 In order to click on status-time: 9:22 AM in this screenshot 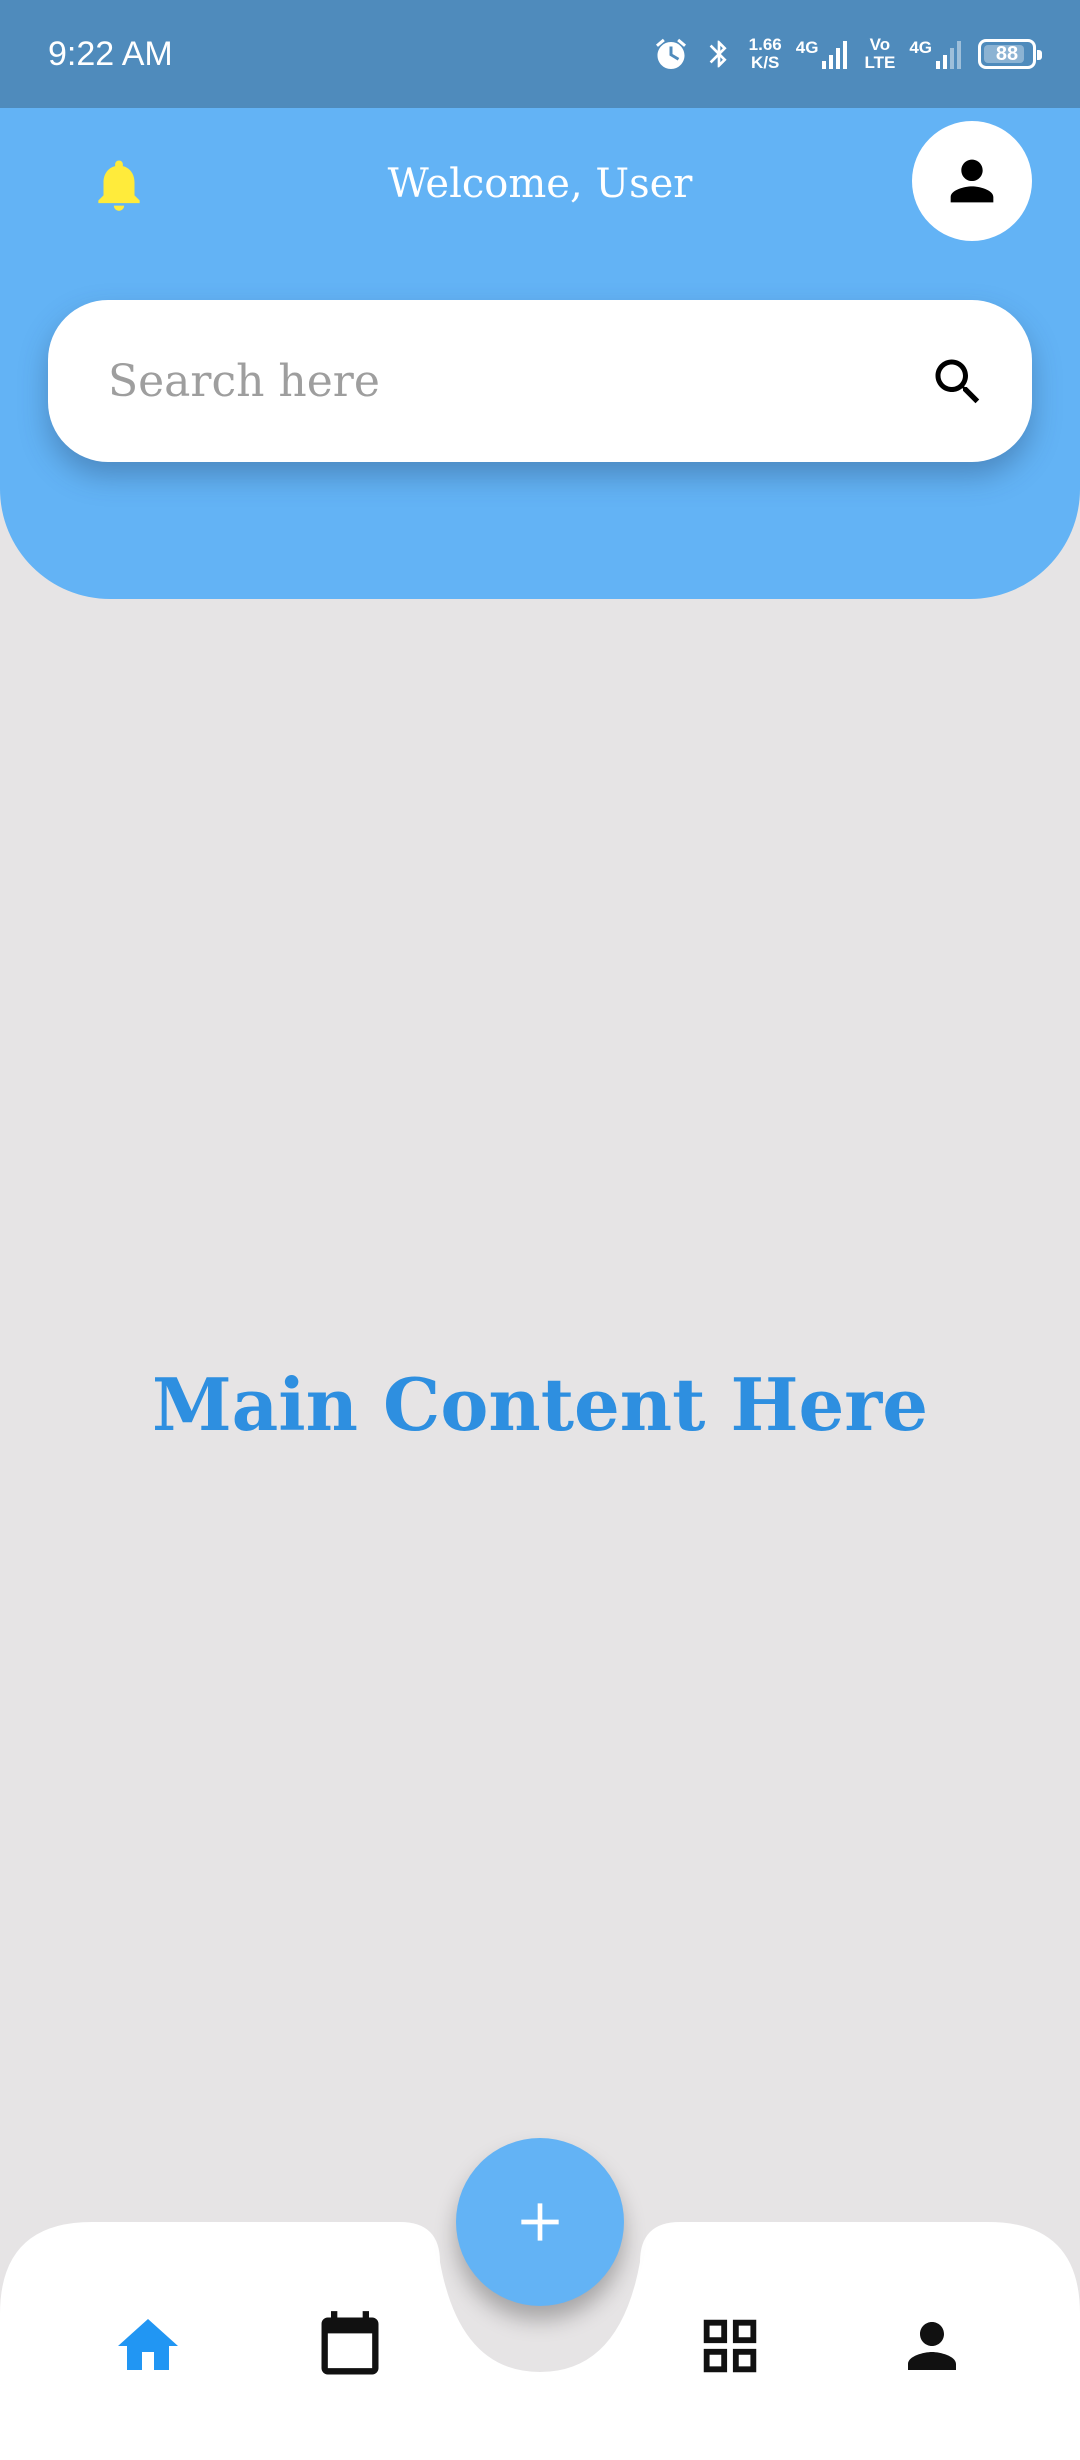, I will do `click(110, 54)`.